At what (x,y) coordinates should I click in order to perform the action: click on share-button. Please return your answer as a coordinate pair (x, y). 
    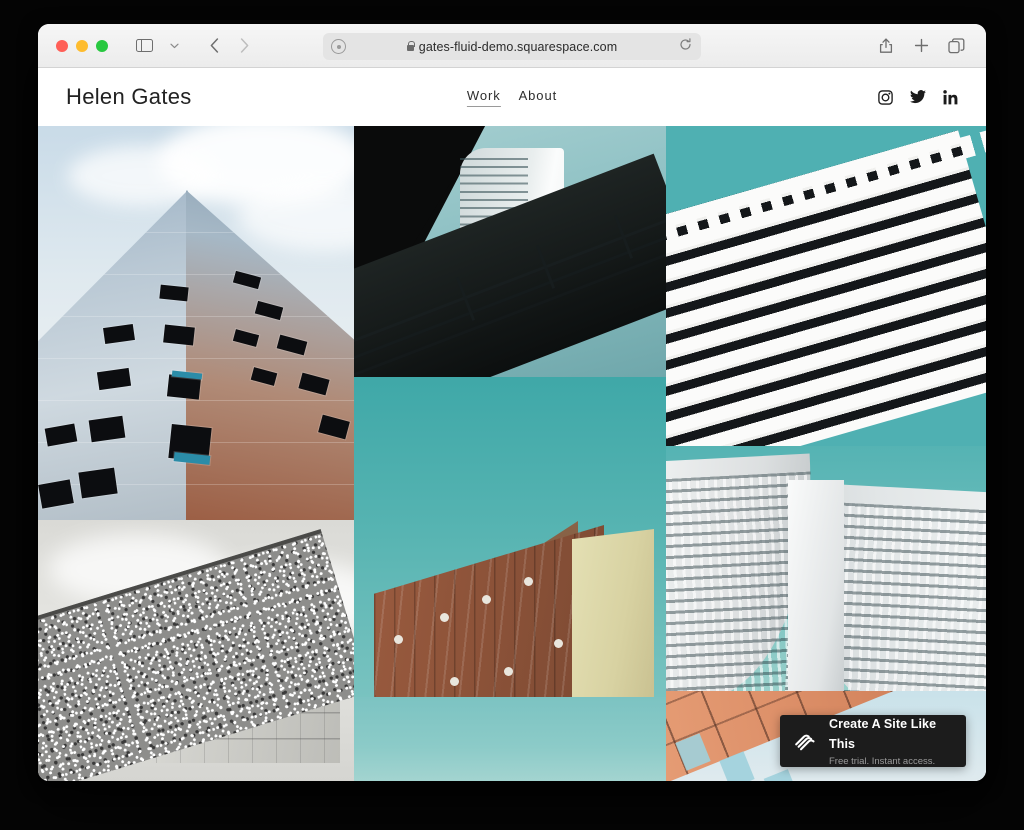
    Looking at the image, I should click on (886, 46).